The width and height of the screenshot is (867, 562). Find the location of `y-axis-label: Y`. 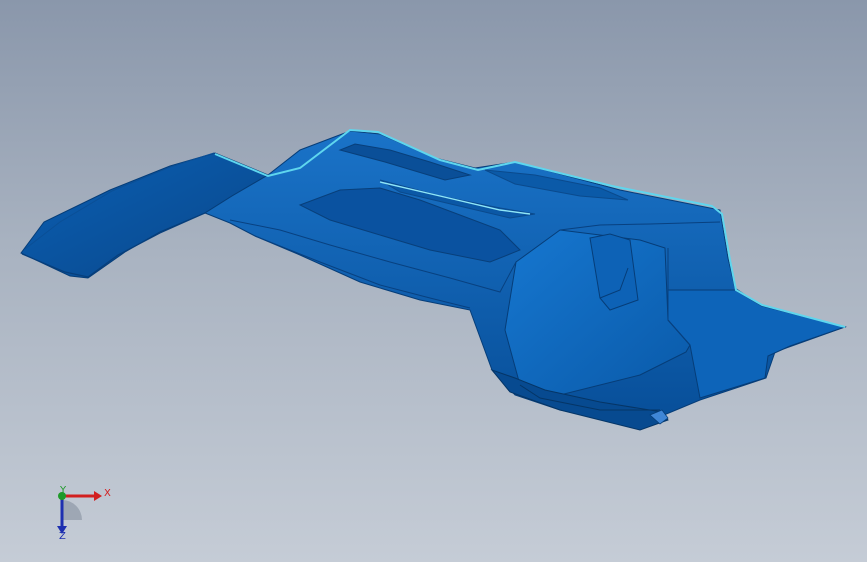

y-axis-label: Y is located at coordinates (63, 490).